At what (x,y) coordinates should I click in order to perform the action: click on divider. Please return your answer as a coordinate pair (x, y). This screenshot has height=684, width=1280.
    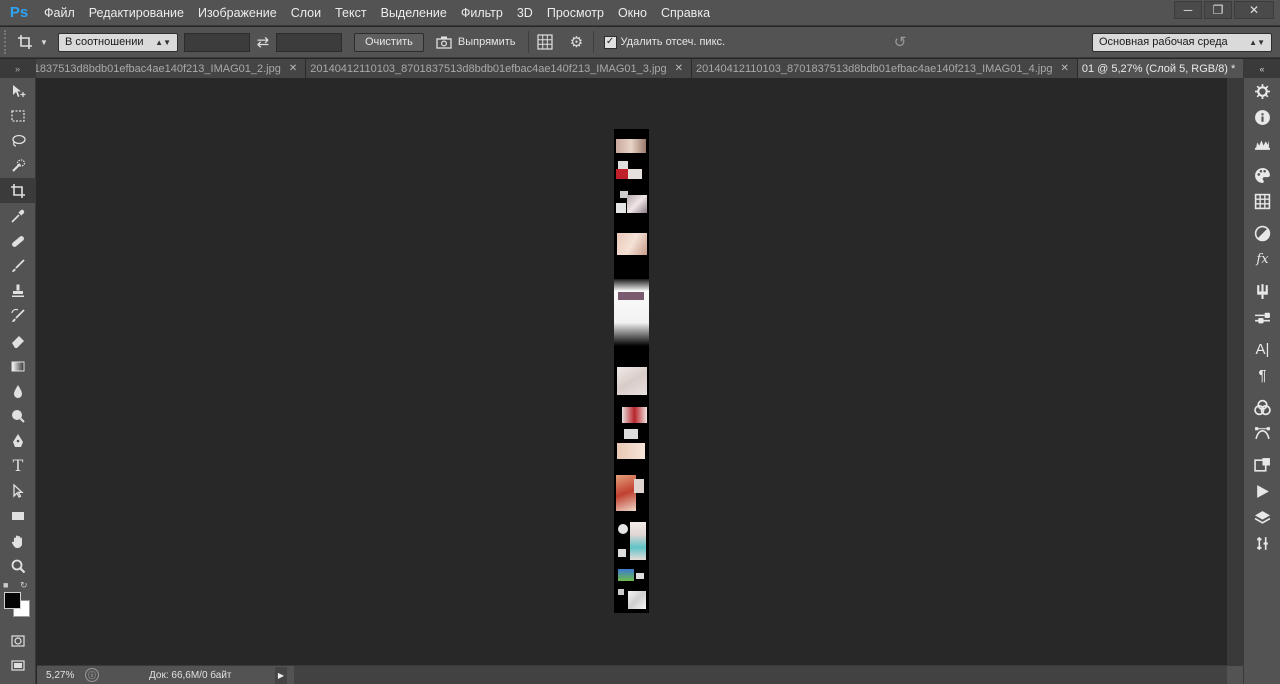
    Looking at the image, I should click on (593, 42).